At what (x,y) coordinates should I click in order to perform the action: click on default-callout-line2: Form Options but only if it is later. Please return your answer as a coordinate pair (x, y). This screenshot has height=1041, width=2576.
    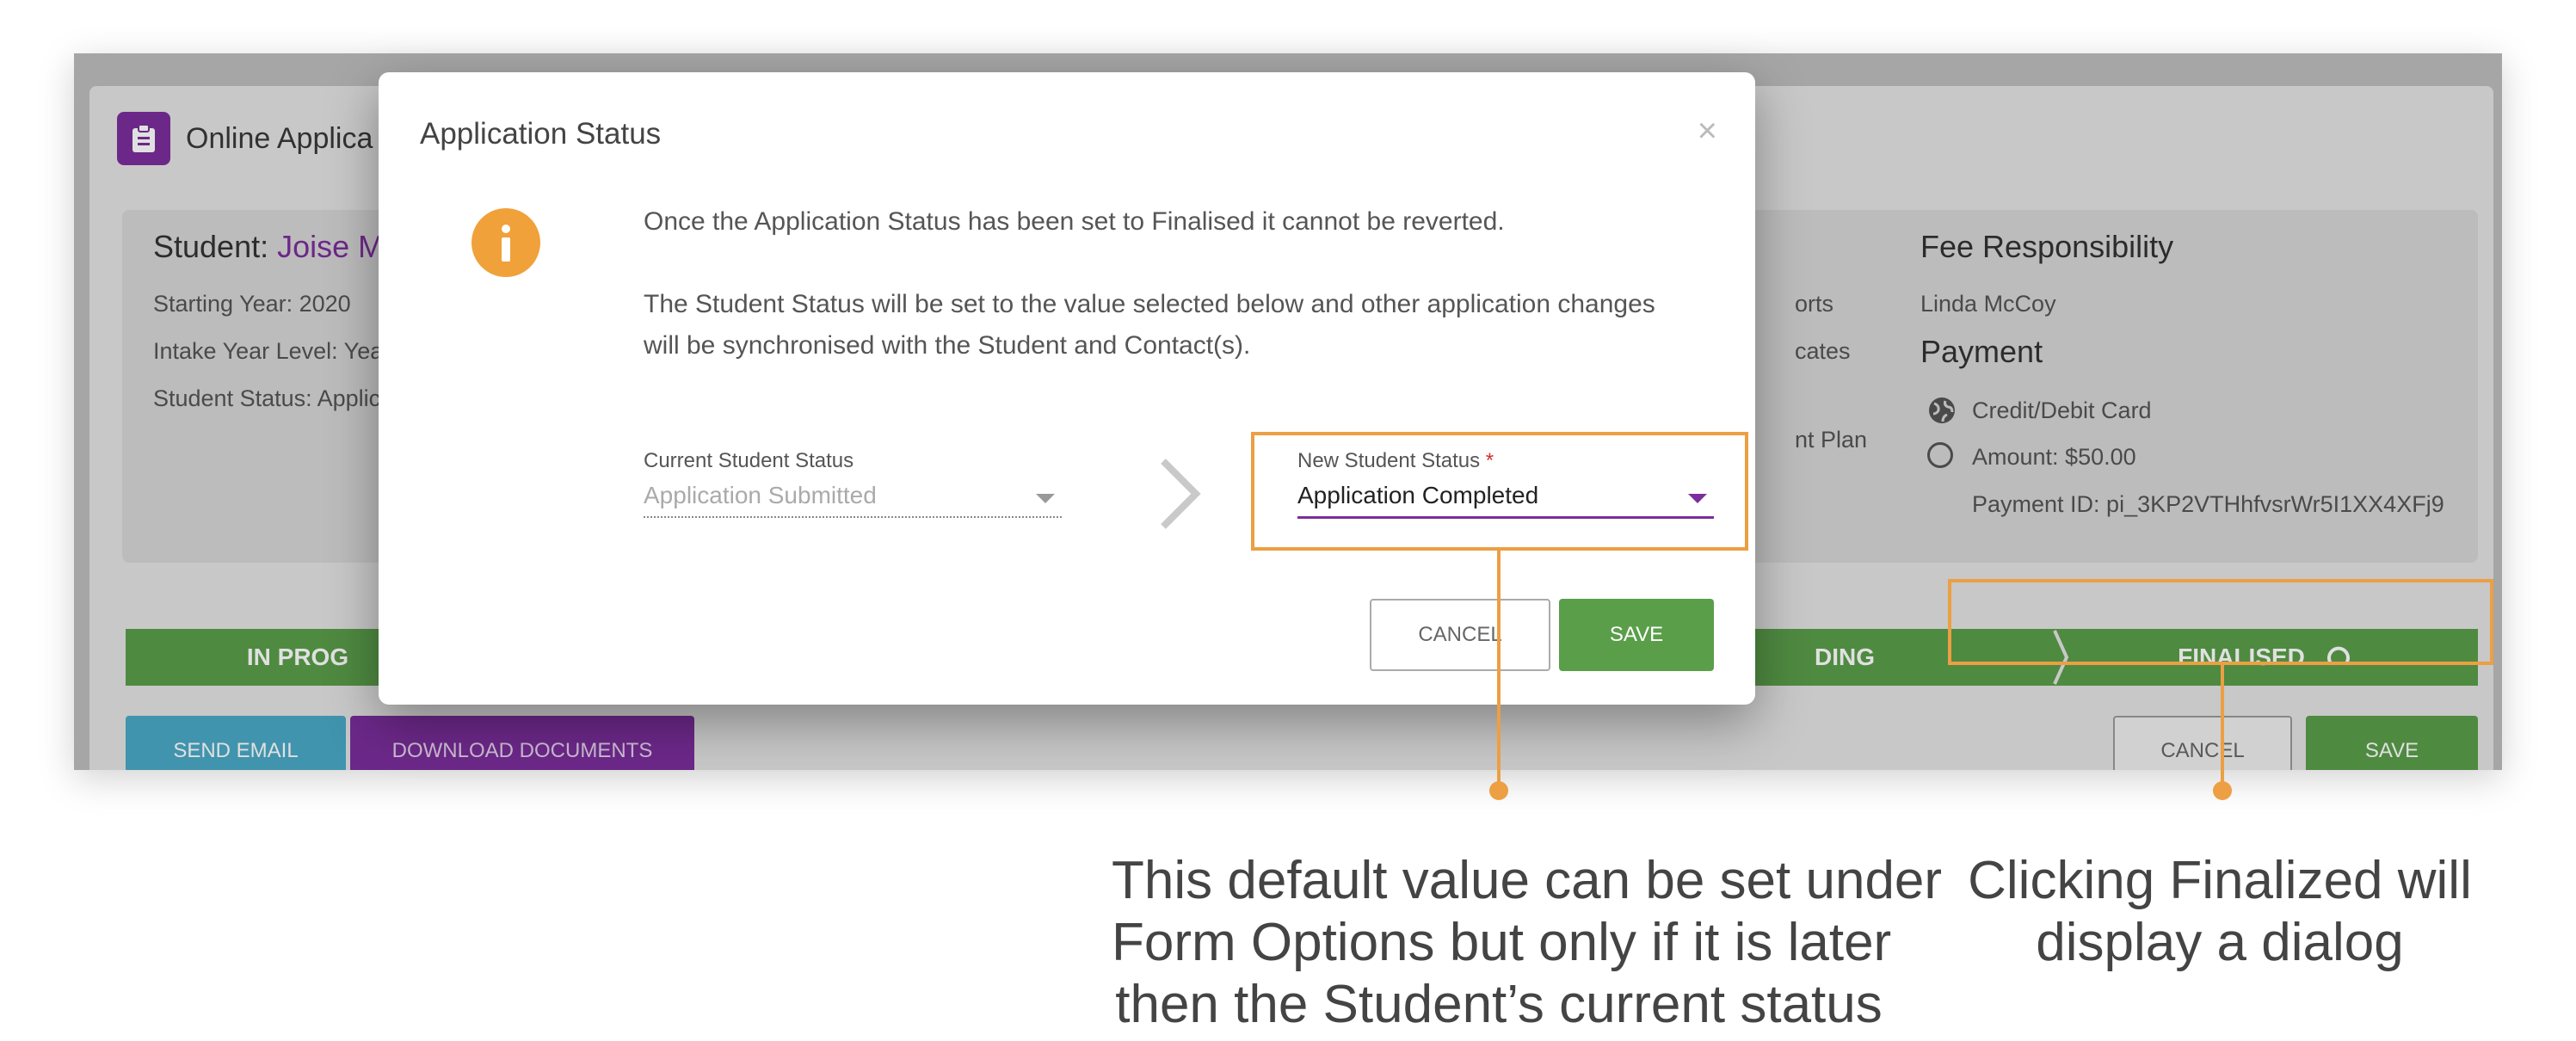
    Looking at the image, I should click on (1502, 942).